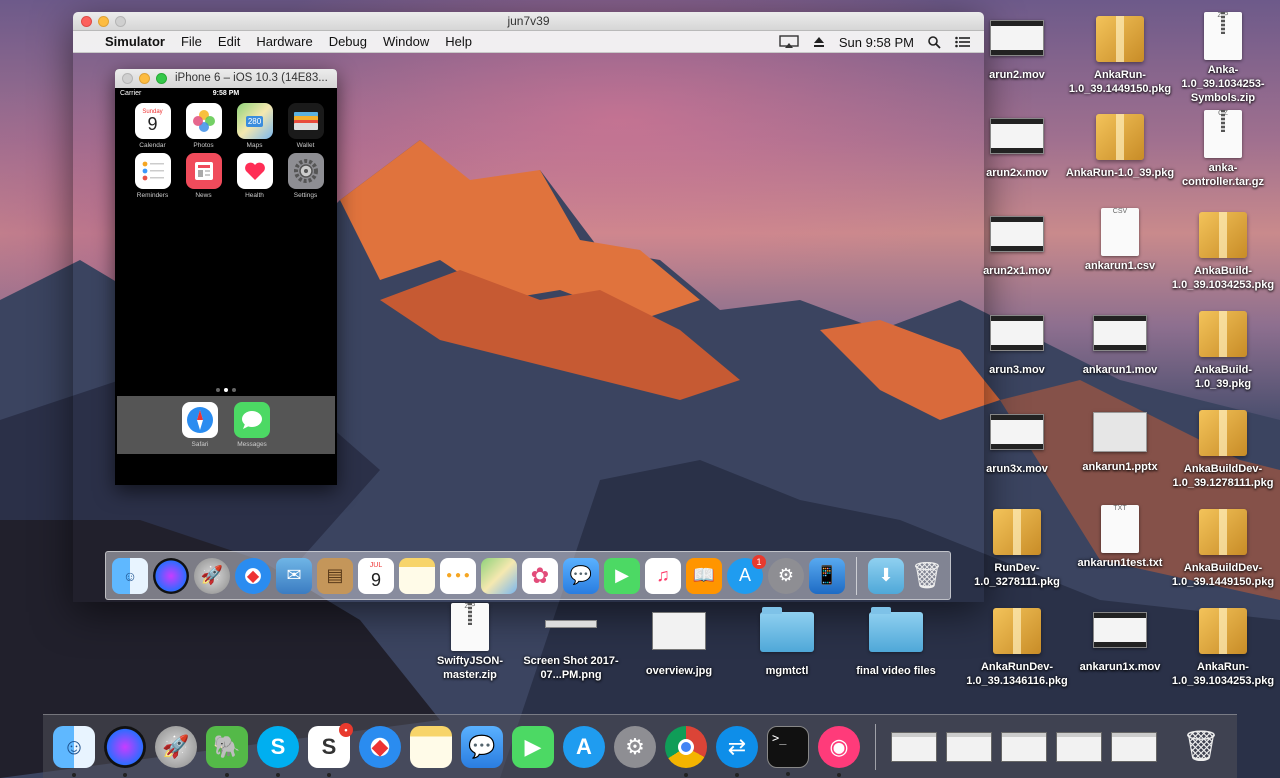 This screenshot has height=778, width=1280. Describe the element at coordinates (1017, 547) in the screenshot. I see `desktop-file: RunDev-1.0_3278111.pkg` at that location.